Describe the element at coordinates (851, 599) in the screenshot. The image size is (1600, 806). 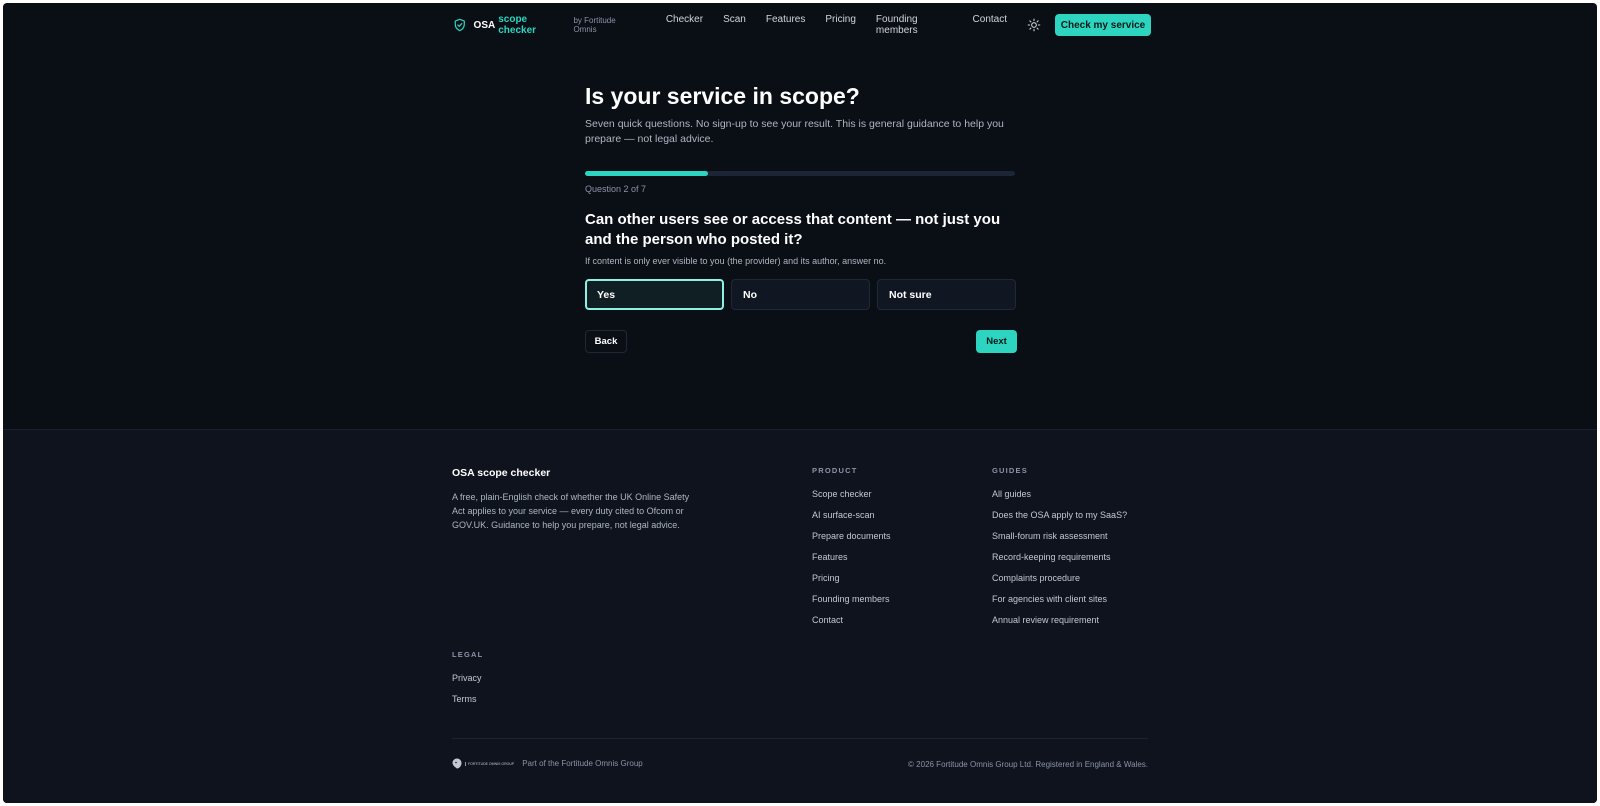
I see `footer-link-founding-members: Founding members` at that location.